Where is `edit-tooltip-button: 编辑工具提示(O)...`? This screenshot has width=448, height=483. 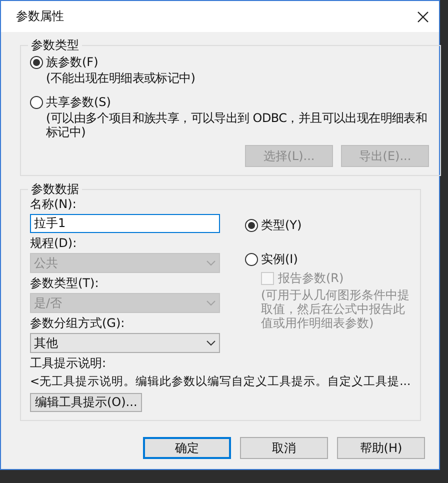 edit-tooltip-button: 编辑工具提示(O)... is located at coordinates (86, 402).